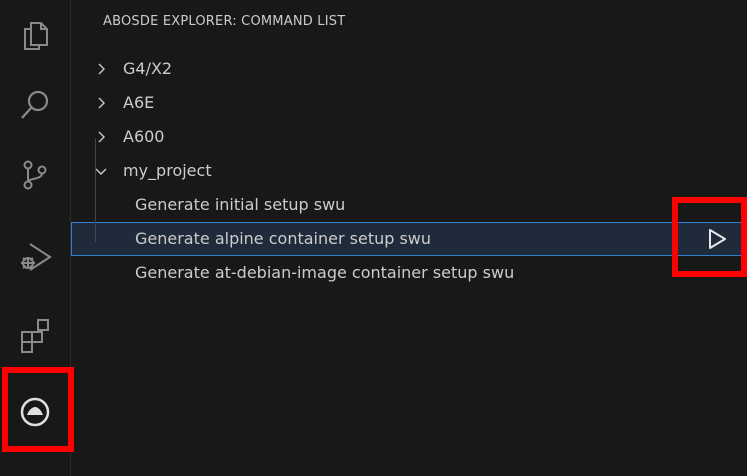  I want to click on run-debug-icon, so click(36, 257).